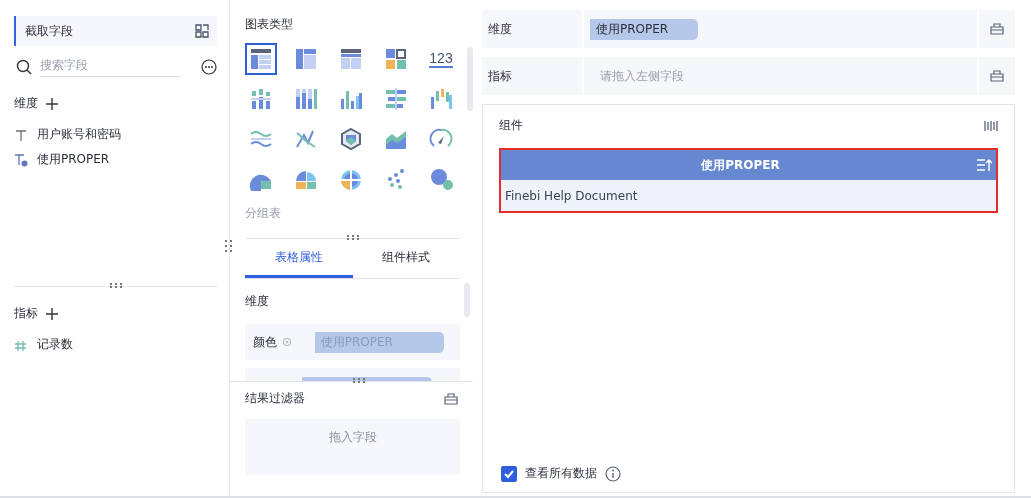 Image resolution: width=1031 pixels, height=498 pixels. Describe the element at coordinates (780, 29) in the screenshot. I see `shelf-drop-area: 使用PROPER` at that location.